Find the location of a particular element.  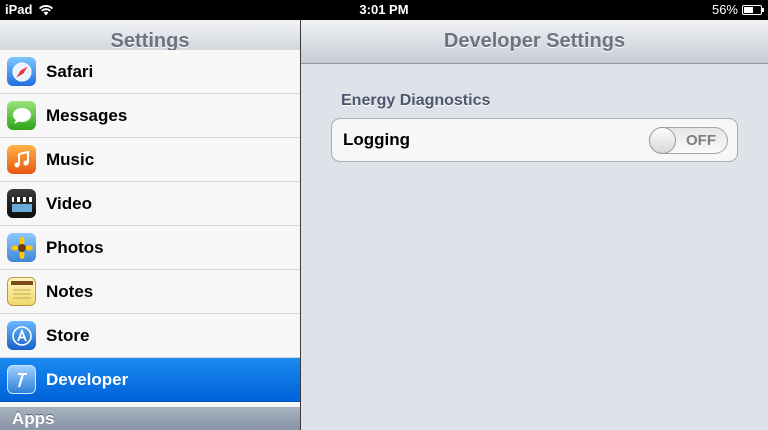

logging-toggle: OFF is located at coordinates (688, 140).